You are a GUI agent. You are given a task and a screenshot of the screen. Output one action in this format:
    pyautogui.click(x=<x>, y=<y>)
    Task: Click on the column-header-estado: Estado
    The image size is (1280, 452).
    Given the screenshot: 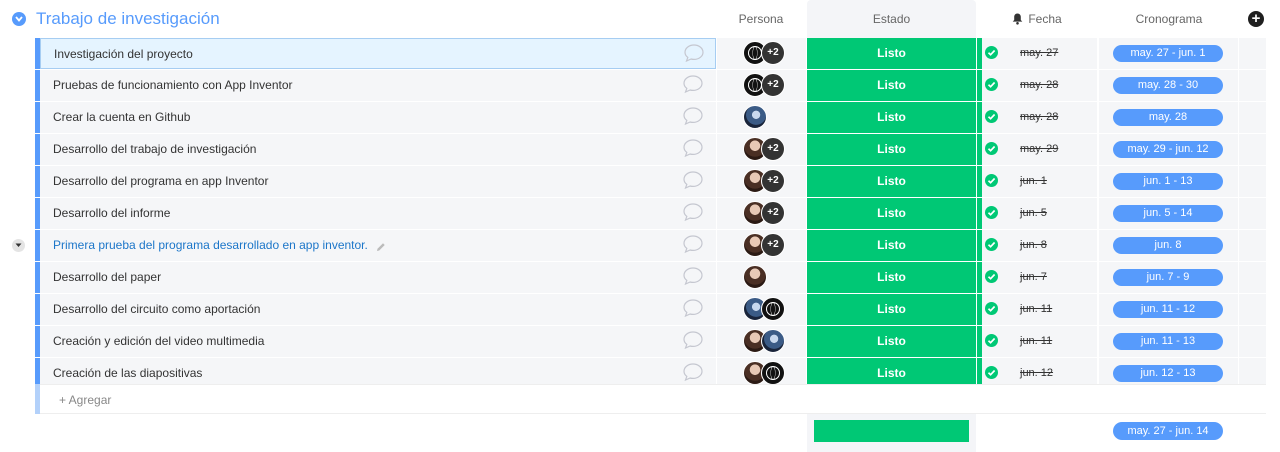 What is the action you would take?
    pyautogui.click(x=891, y=19)
    